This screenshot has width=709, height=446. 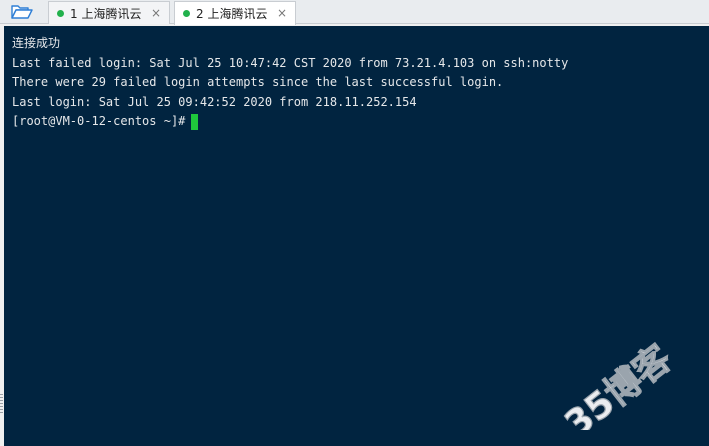 I want to click on tab-label: 2 上海腾讯云, so click(x=232, y=14).